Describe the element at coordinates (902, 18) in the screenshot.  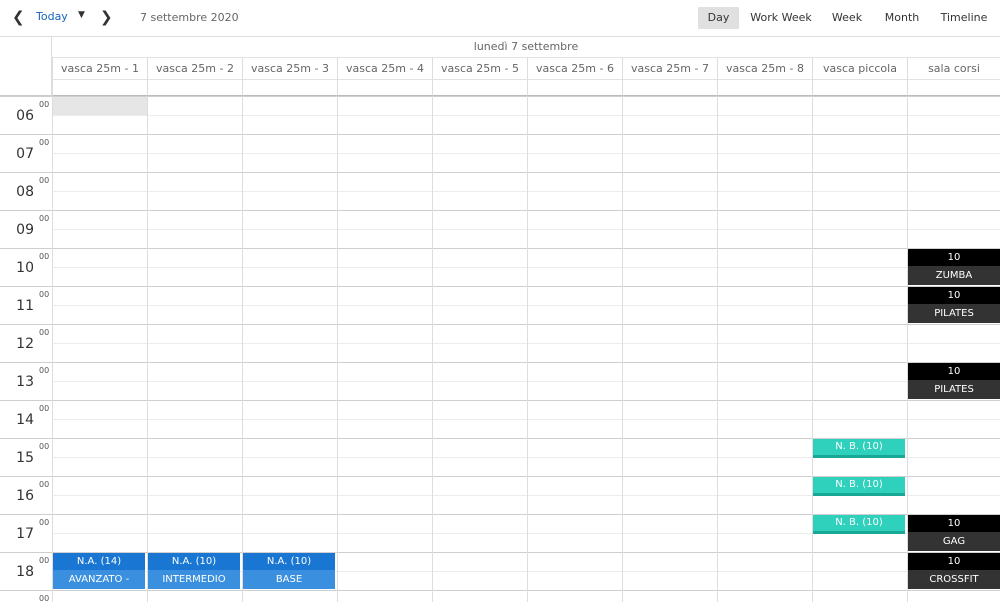
I see `view-month-button: Month` at that location.